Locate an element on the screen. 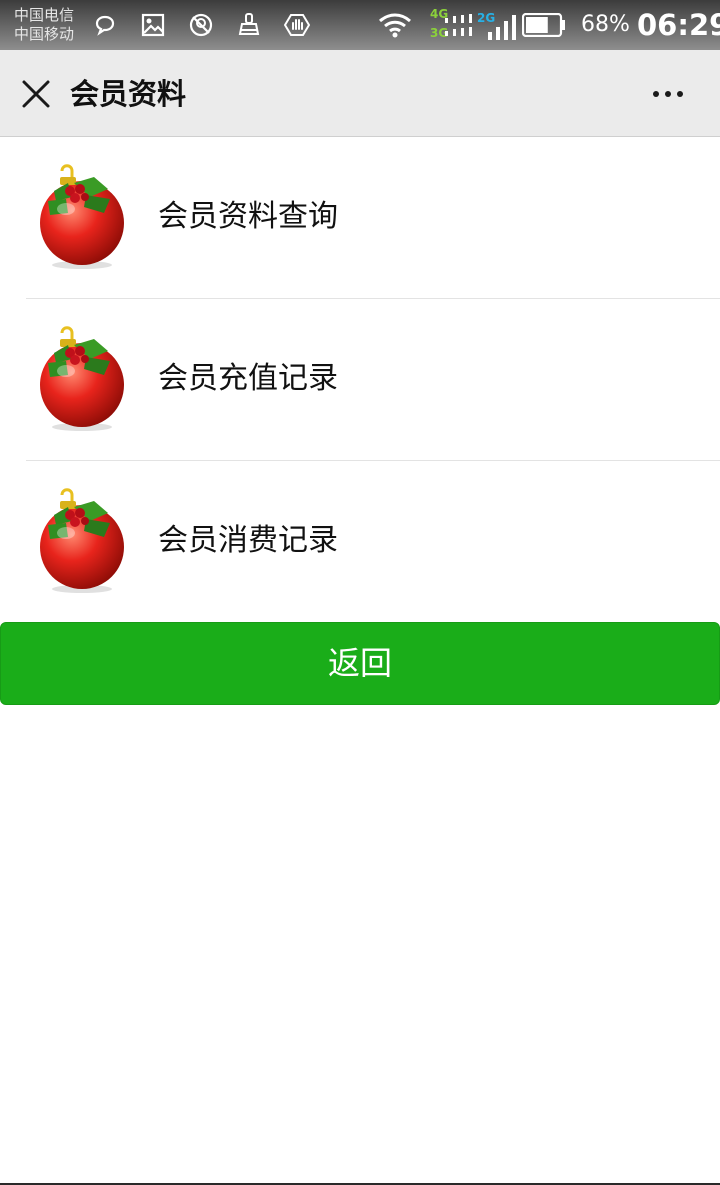 This screenshot has width=720, height=1185. hand-icon is located at coordinates (297, 25).